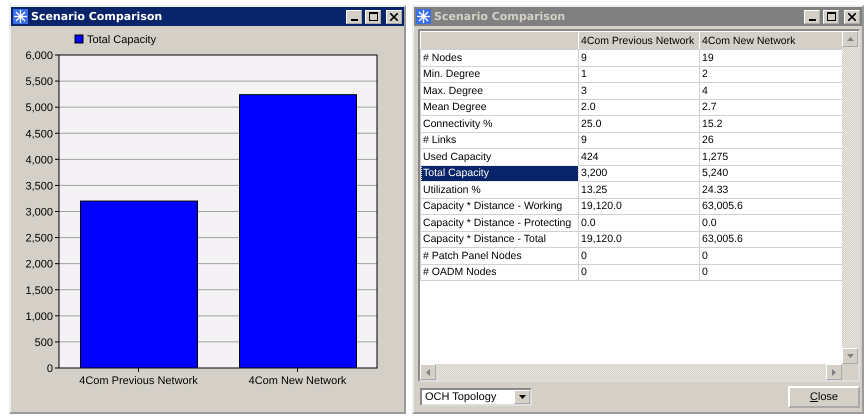 This screenshot has height=419, width=864. What do you see at coordinates (499, 107) in the screenshot?
I see `row-label: Mean Degree` at bounding box center [499, 107].